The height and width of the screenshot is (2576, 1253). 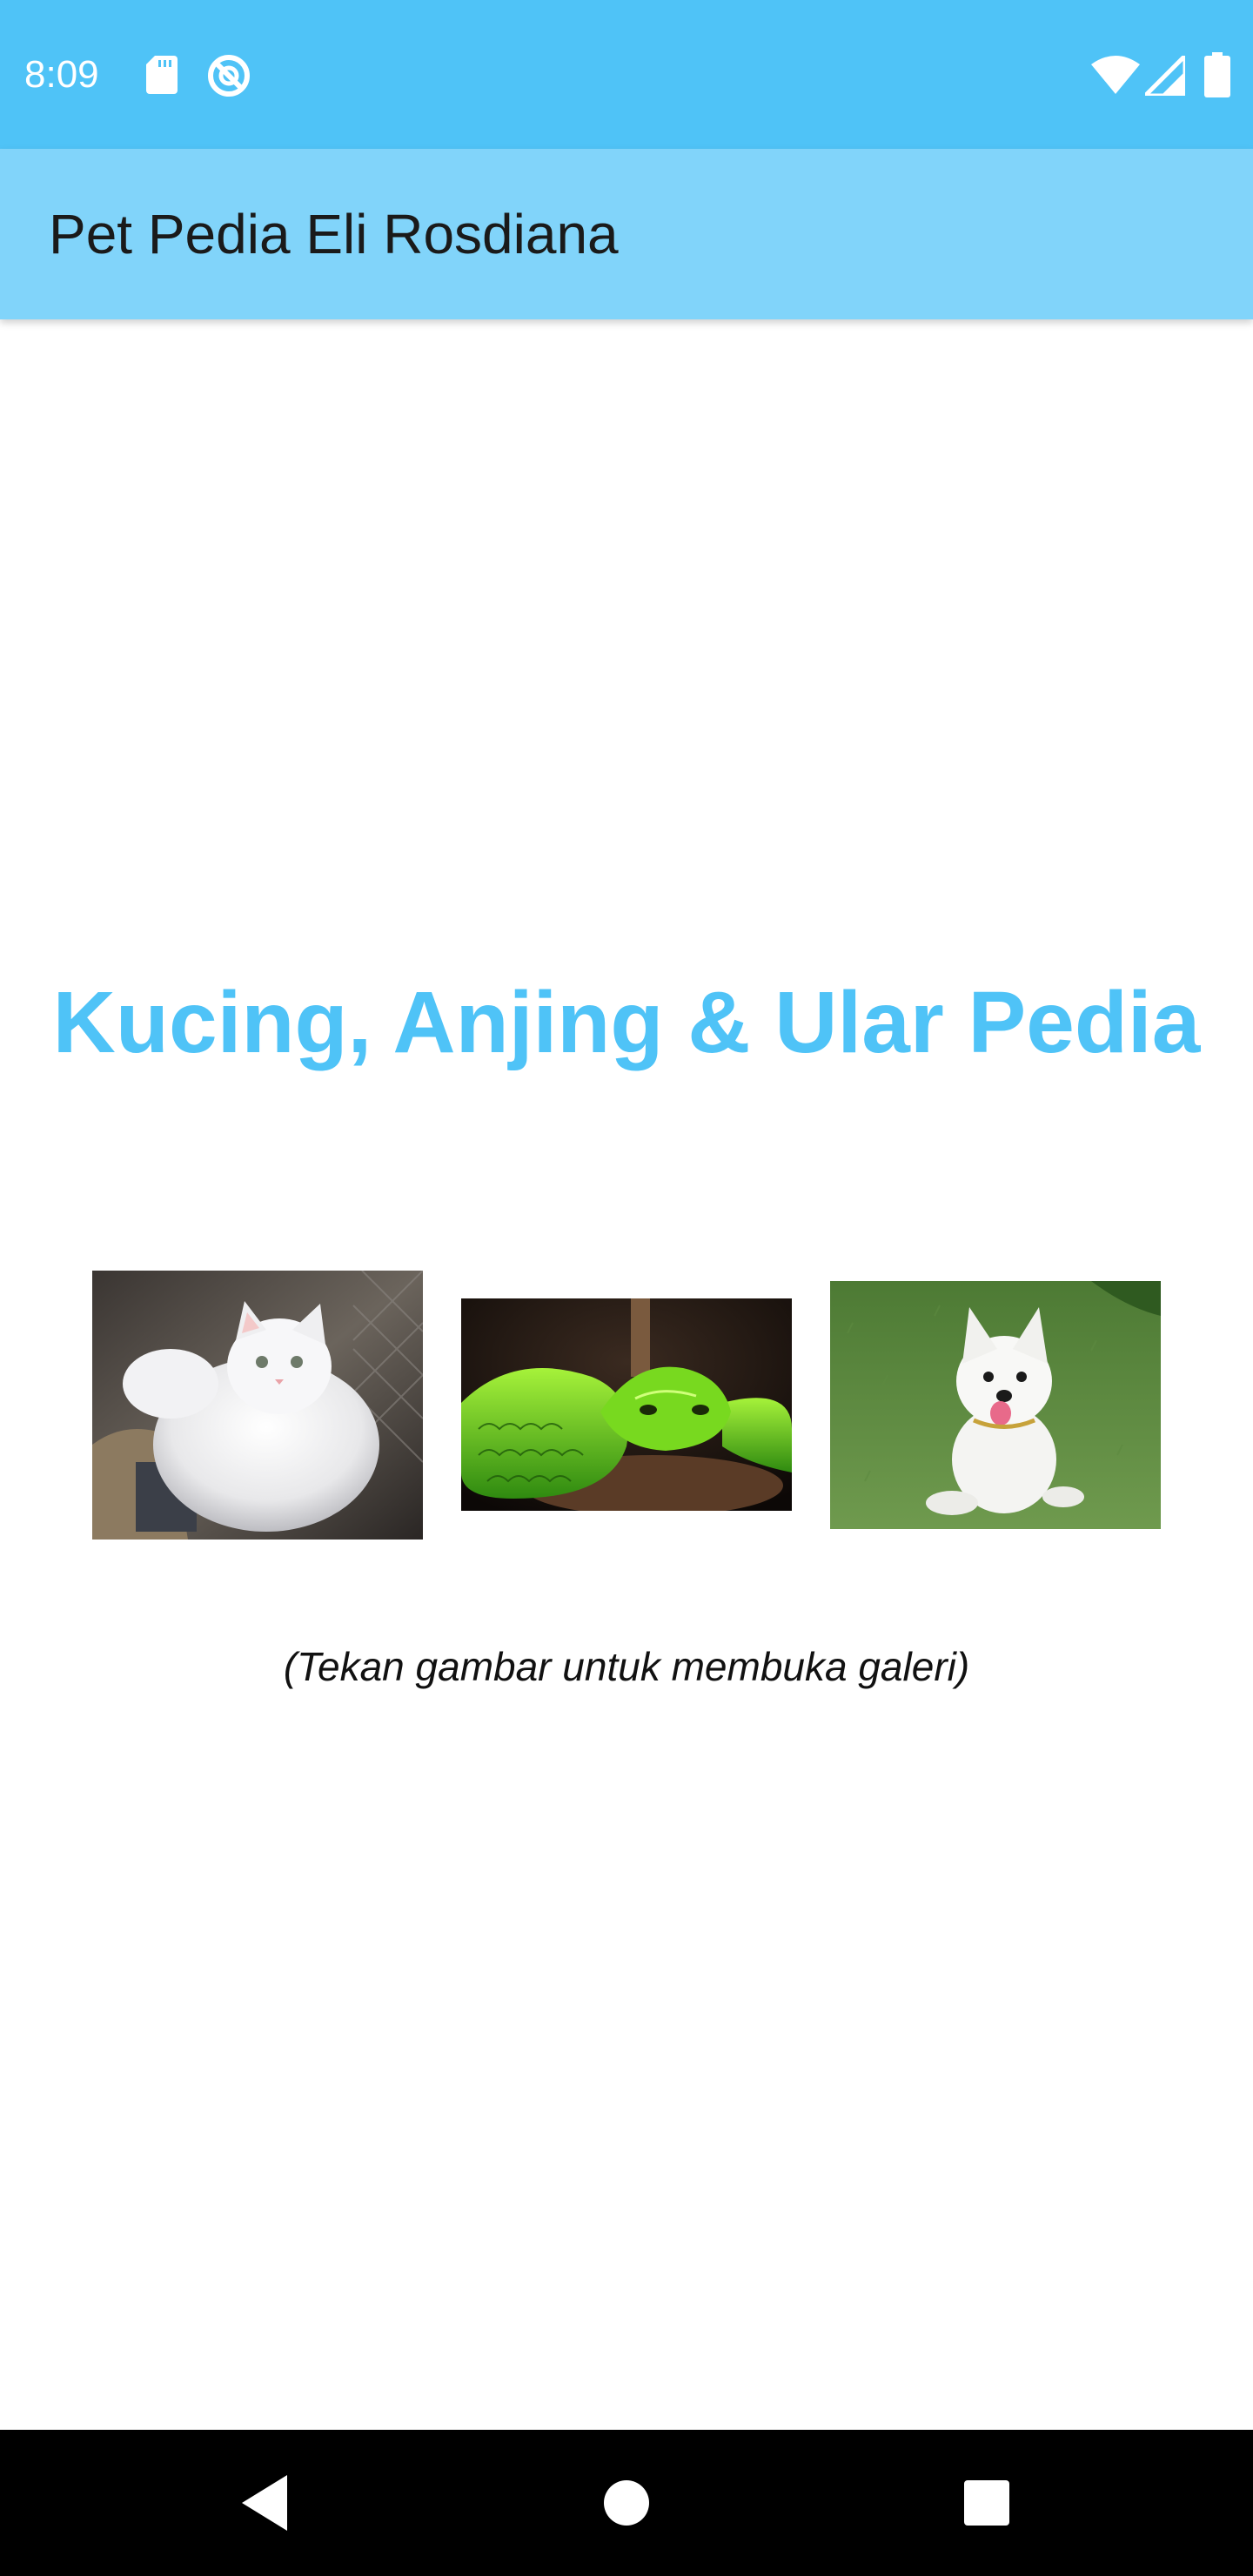 I want to click on back-icon, so click(x=264, y=2503).